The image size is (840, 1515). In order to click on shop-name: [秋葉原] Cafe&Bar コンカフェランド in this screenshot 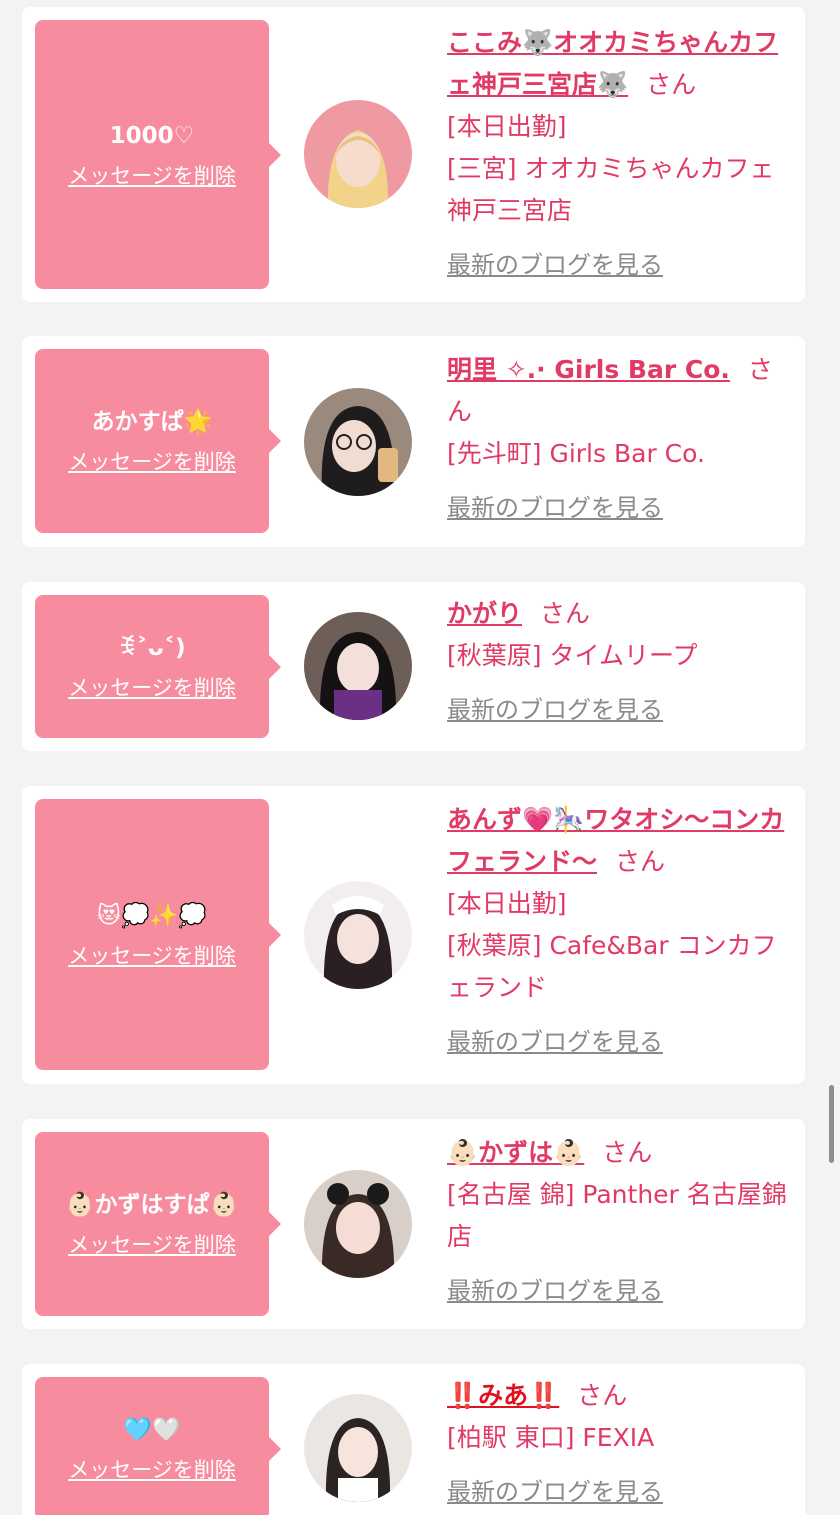, I will do `click(612, 966)`.